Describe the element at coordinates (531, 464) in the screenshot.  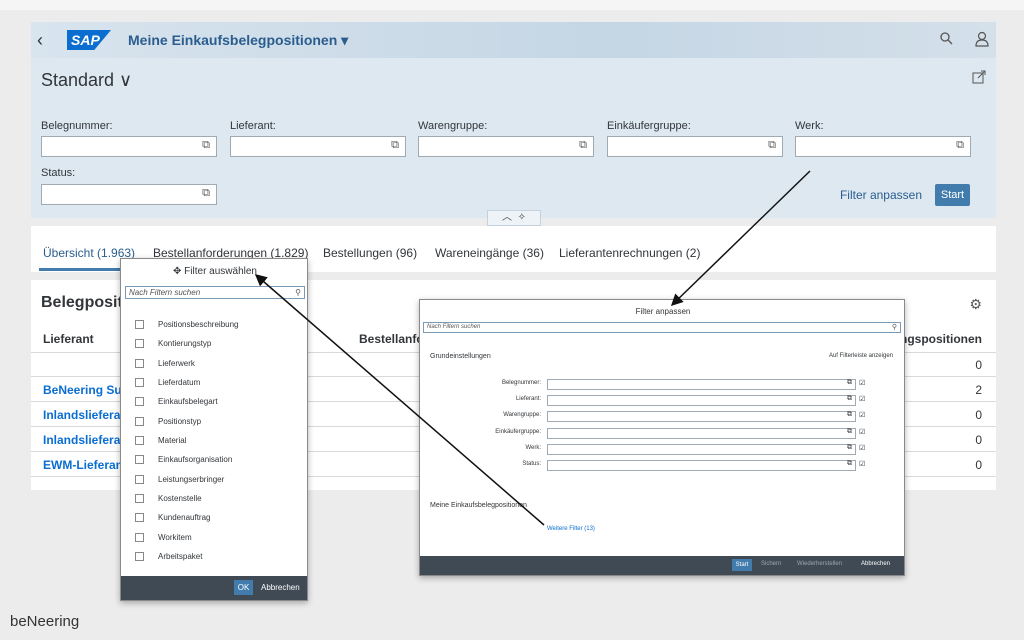
I see `field-label: Status:` at that location.